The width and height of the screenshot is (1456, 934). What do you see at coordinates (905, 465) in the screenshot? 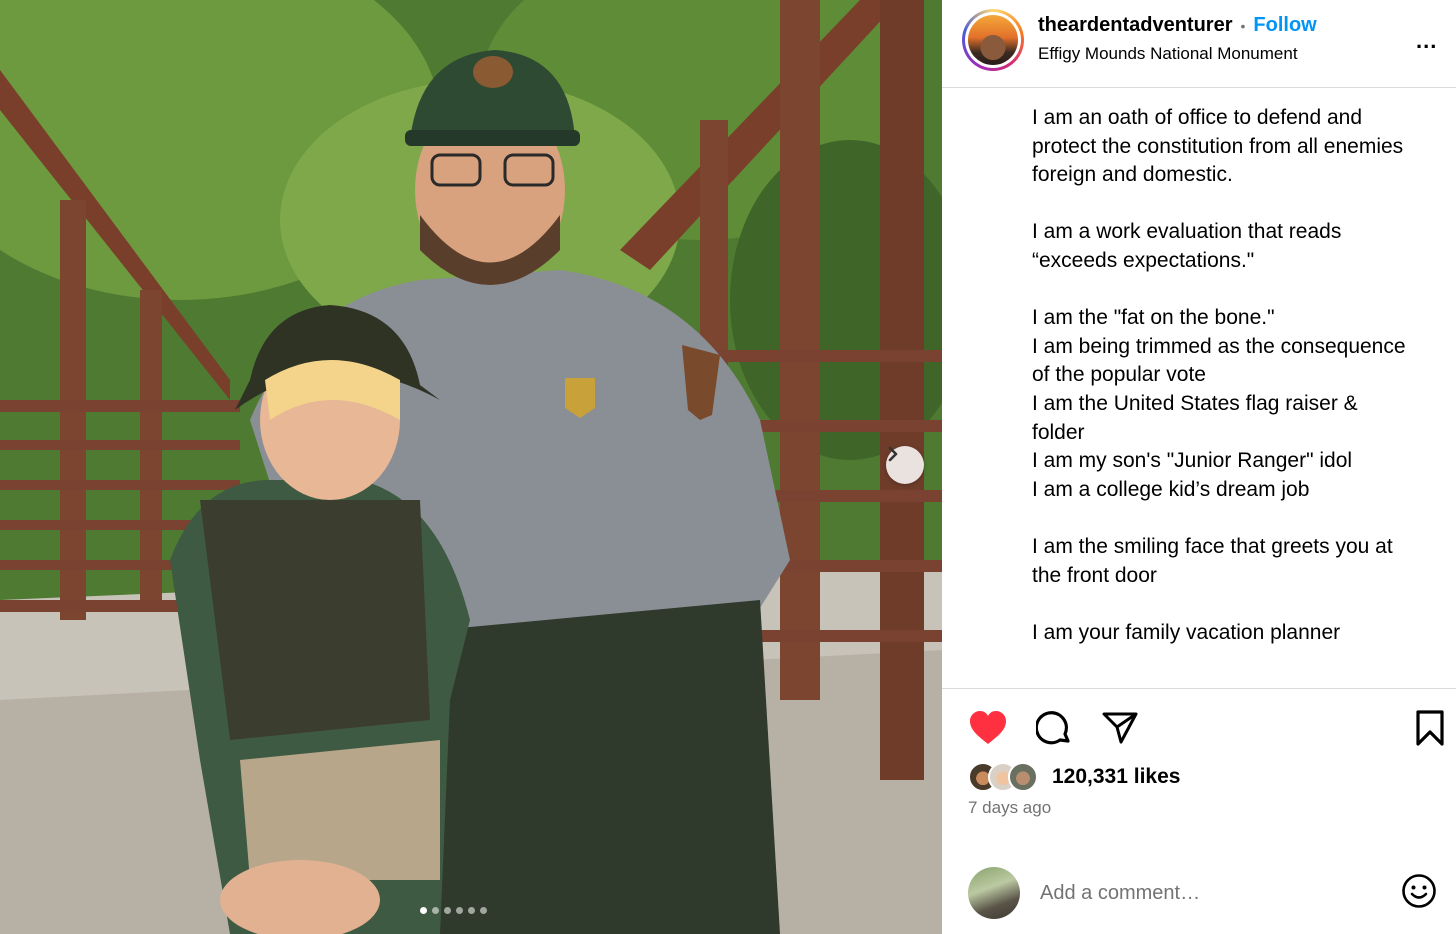
I see `next-photo-button` at bounding box center [905, 465].